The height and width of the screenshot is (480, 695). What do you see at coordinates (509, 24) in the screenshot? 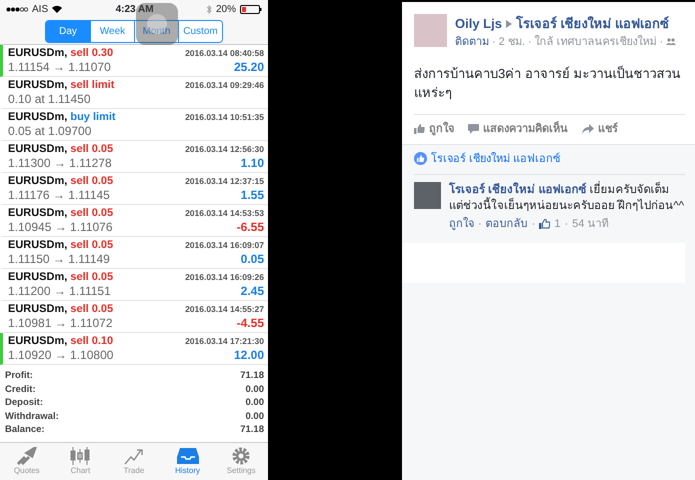
I see `triangle-icon` at bounding box center [509, 24].